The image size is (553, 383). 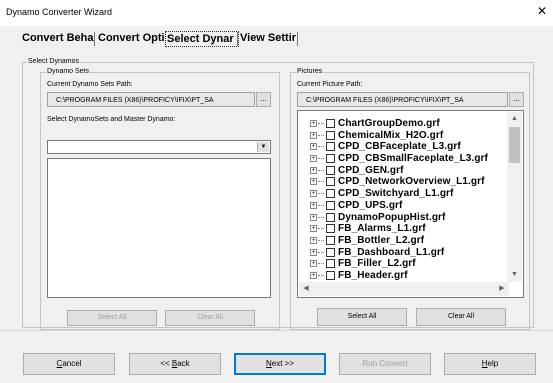 I want to click on vertical-scrollbar: ▲ ▼, so click(x=514, y=197).